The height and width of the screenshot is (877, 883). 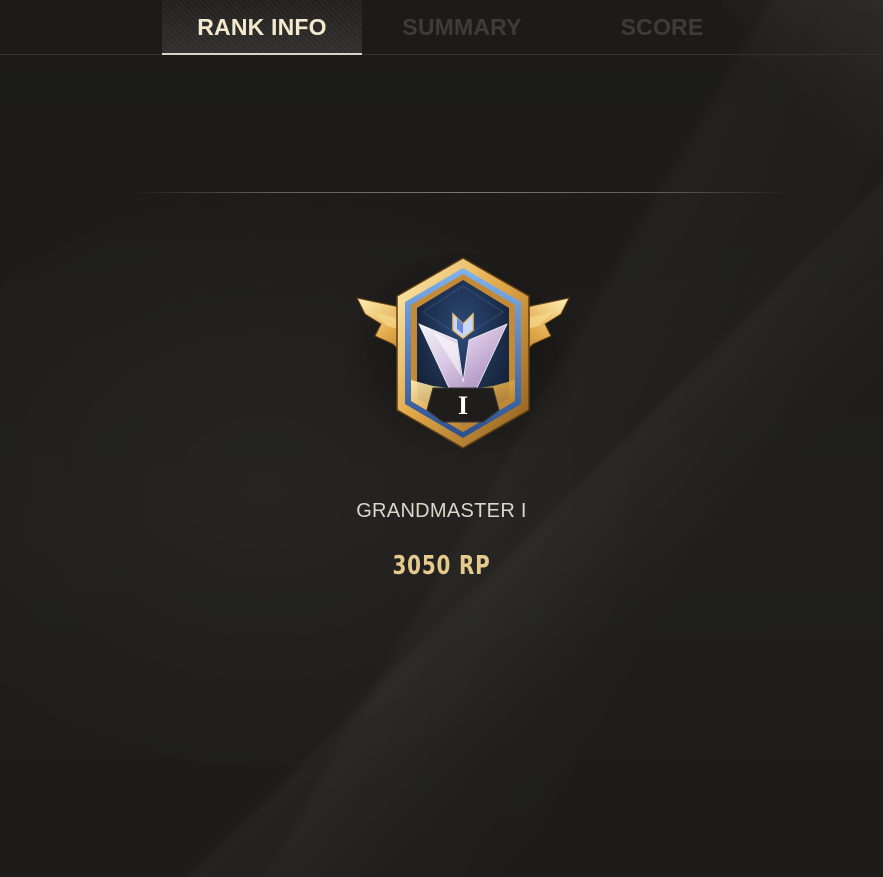 What do you see at coordinates (262, 27) in the screenshot?
I see `tab-rank-info: RANK INFO` at bounding box center [262, 27].